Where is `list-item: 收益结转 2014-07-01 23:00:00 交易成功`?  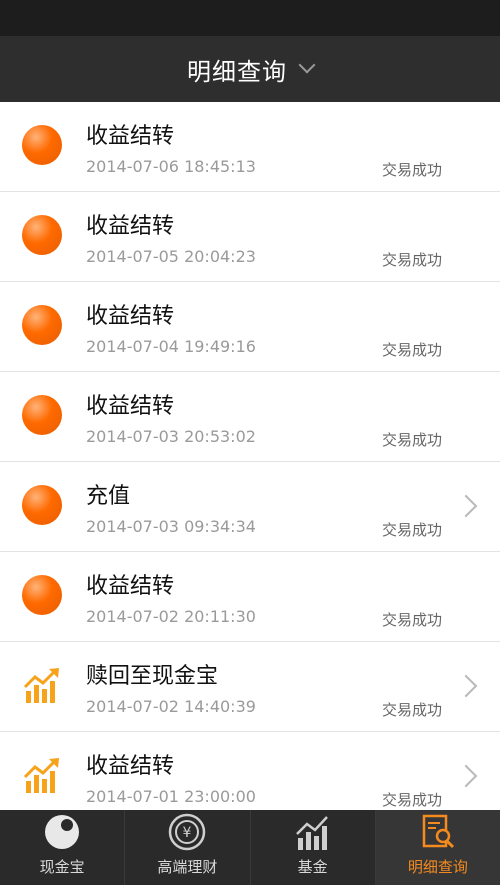
list-item: 收益结转 2014-07-01 23:00:00 交易成功 is located at coordinates (250, 771).